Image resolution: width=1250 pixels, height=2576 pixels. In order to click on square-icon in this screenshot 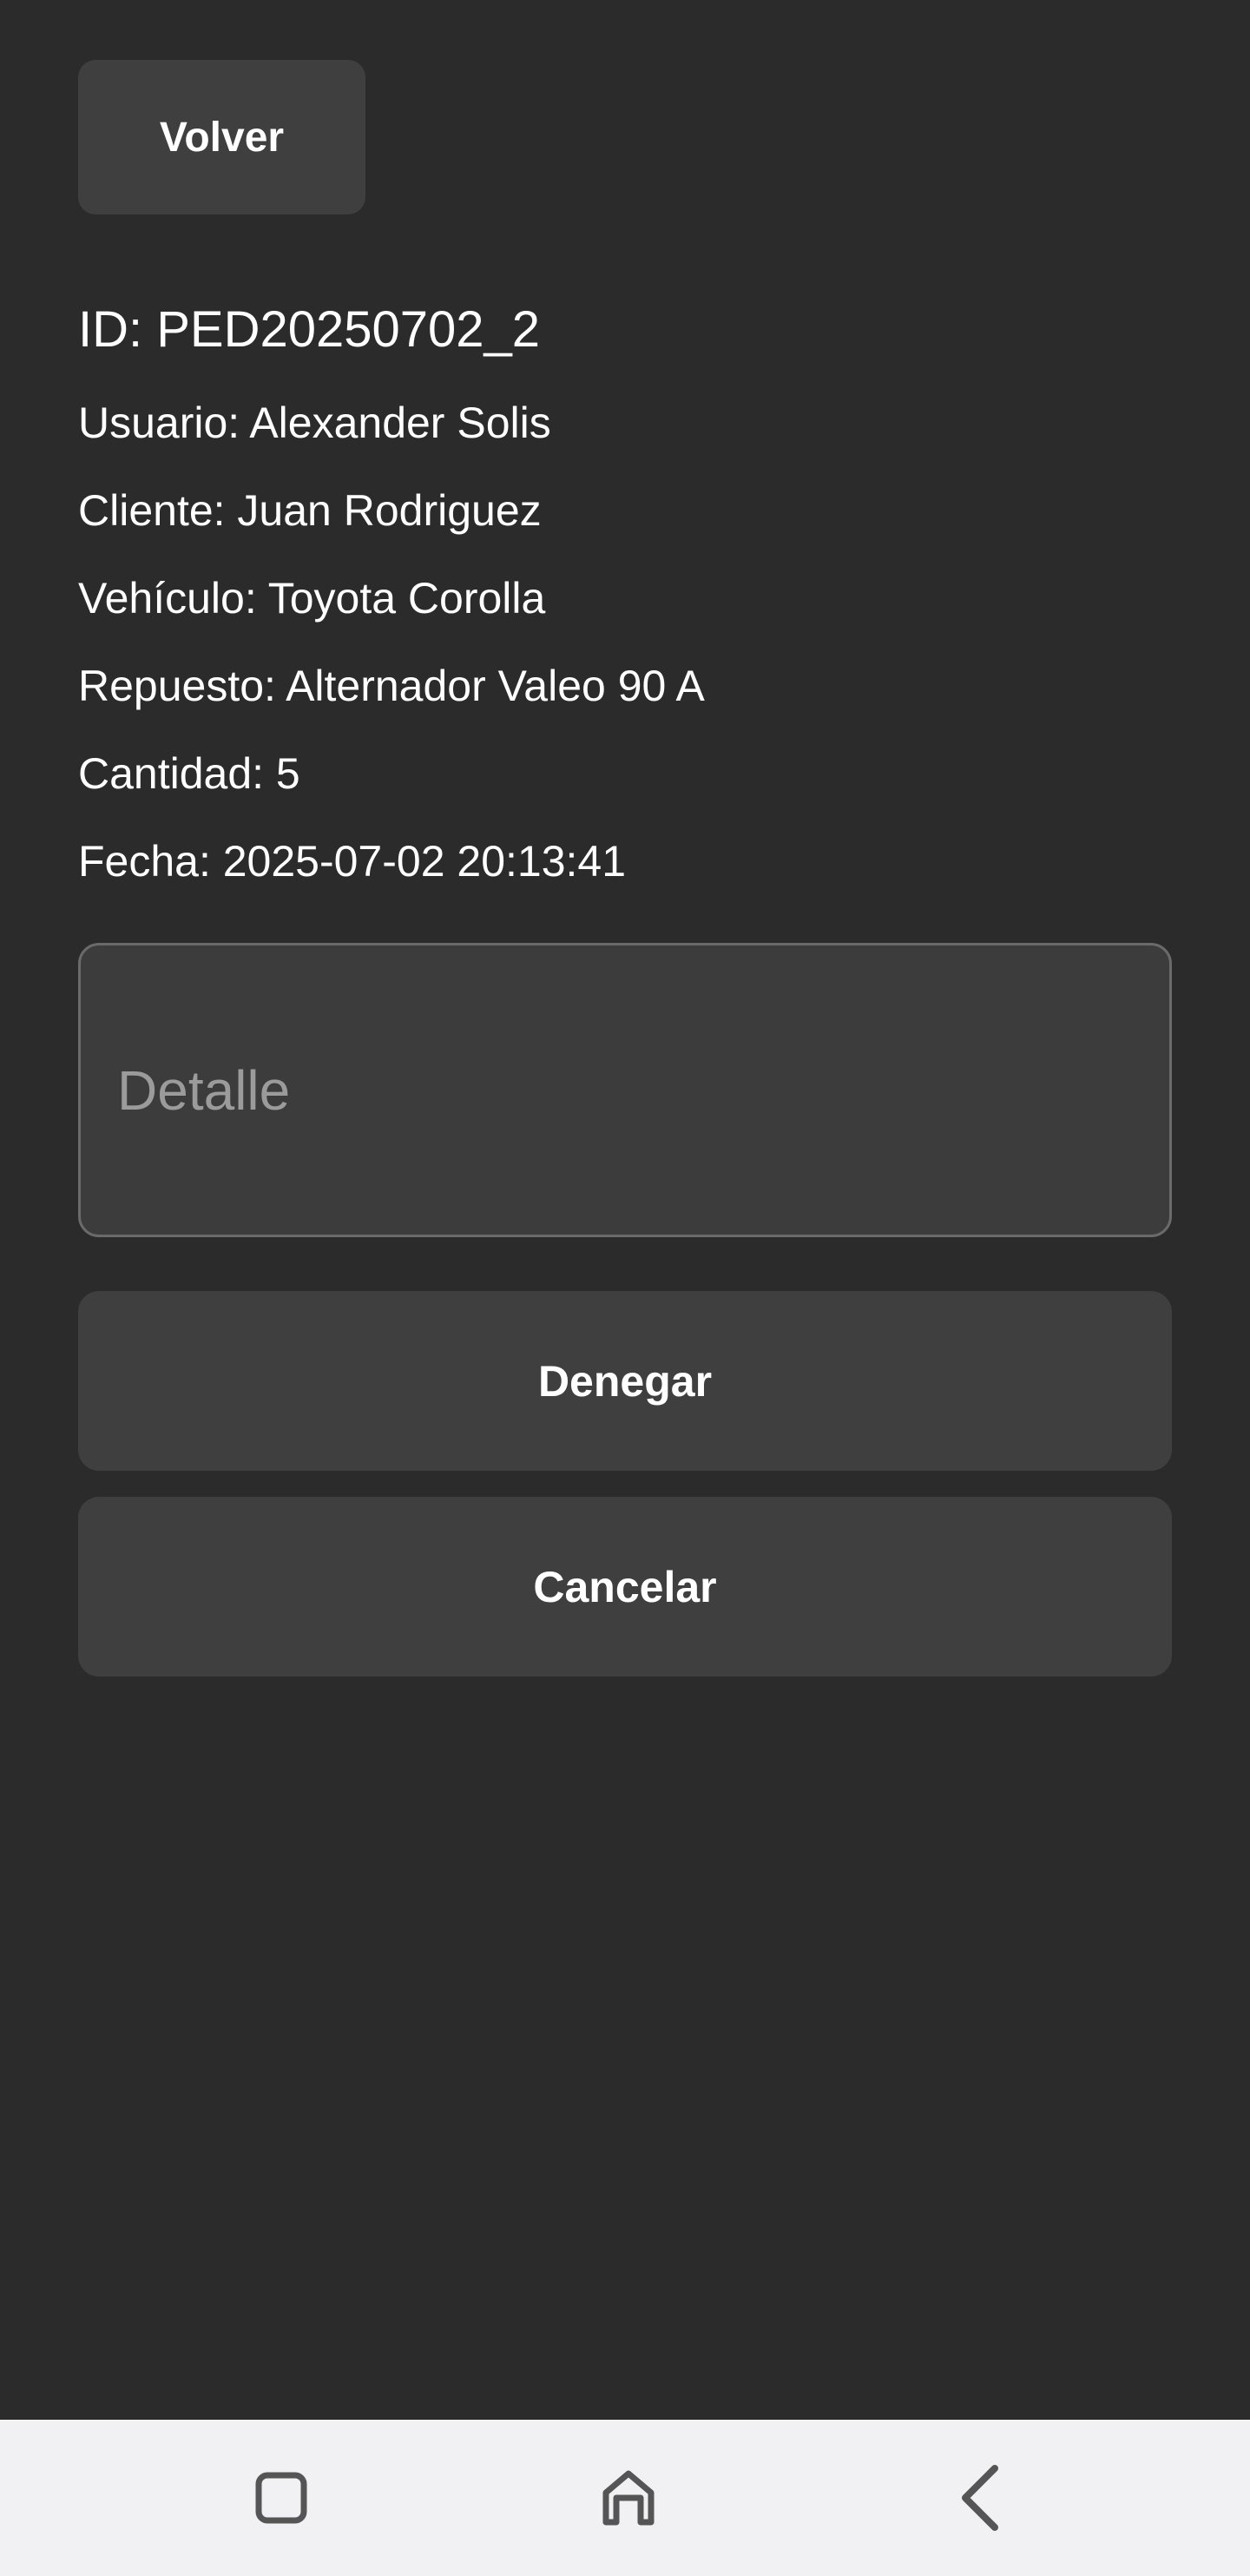, I will do `click(281, 2497)`.